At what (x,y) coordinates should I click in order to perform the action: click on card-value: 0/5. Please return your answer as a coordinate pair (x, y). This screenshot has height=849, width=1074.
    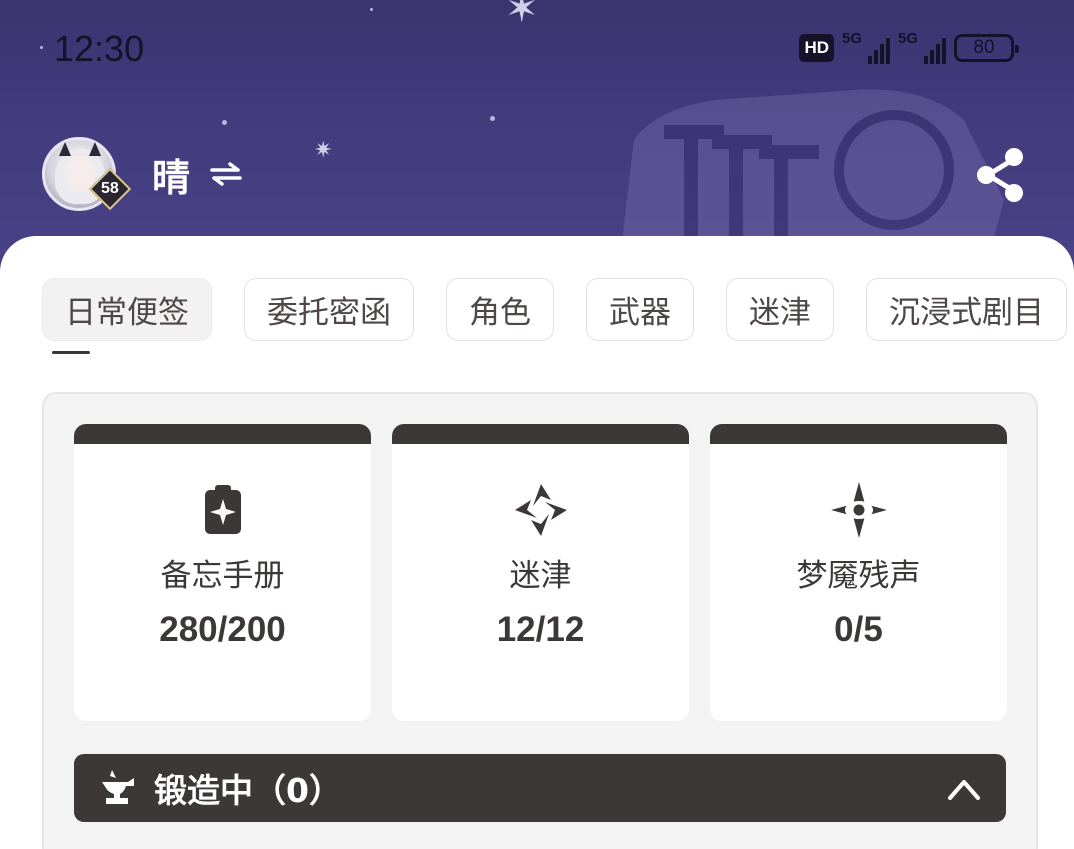
    Looking at the image, I should click on (858, 629).